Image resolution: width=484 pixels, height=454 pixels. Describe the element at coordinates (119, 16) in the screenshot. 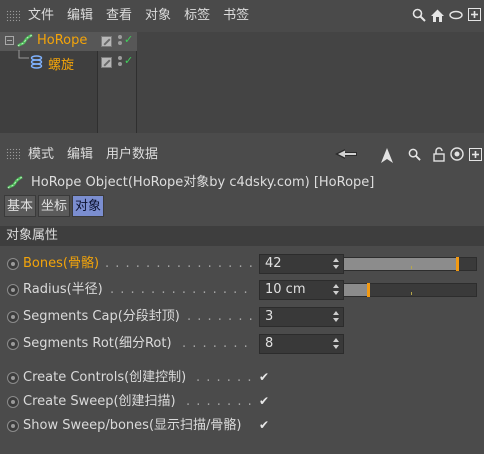

I see `menu-view: 查看` at that location.